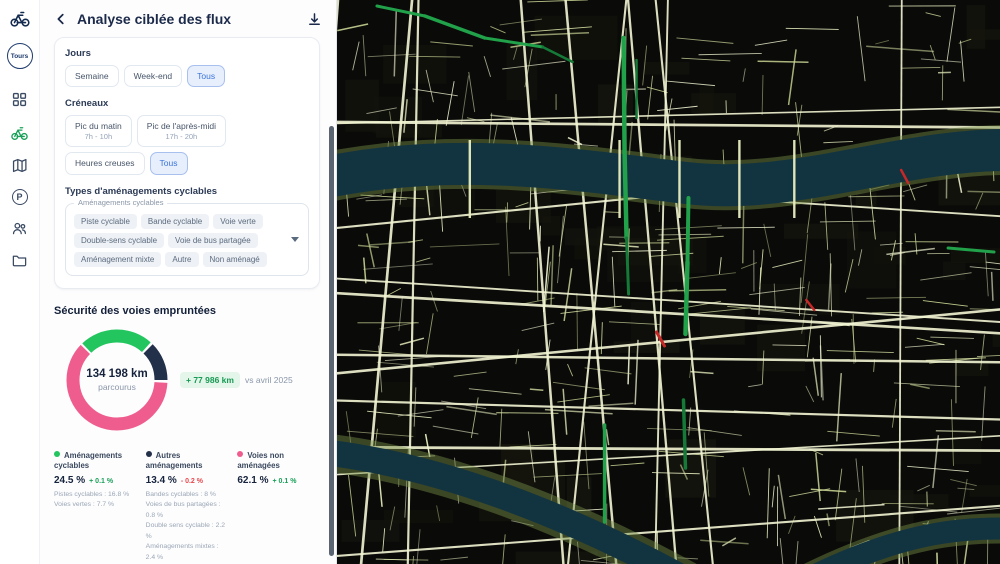  I want to click on creneau-label: Tous, so click(168, 163).